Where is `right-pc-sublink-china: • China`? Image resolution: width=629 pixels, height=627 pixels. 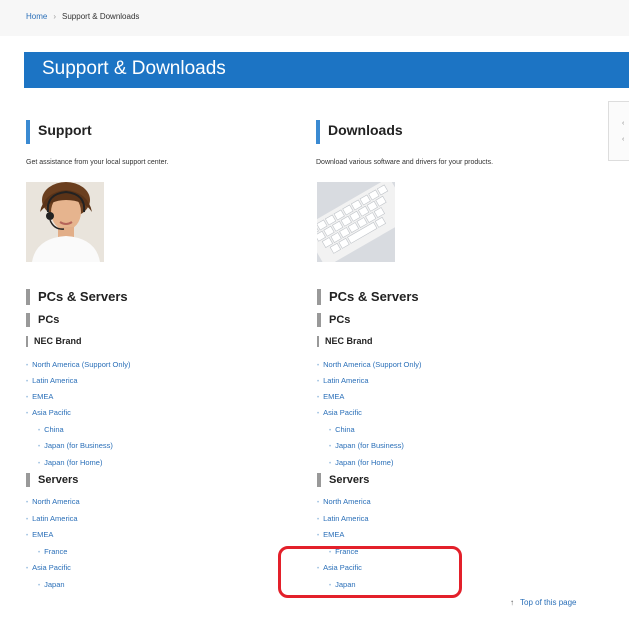 right-pc-sublink-china: • China is located at coordinates (342, 429).